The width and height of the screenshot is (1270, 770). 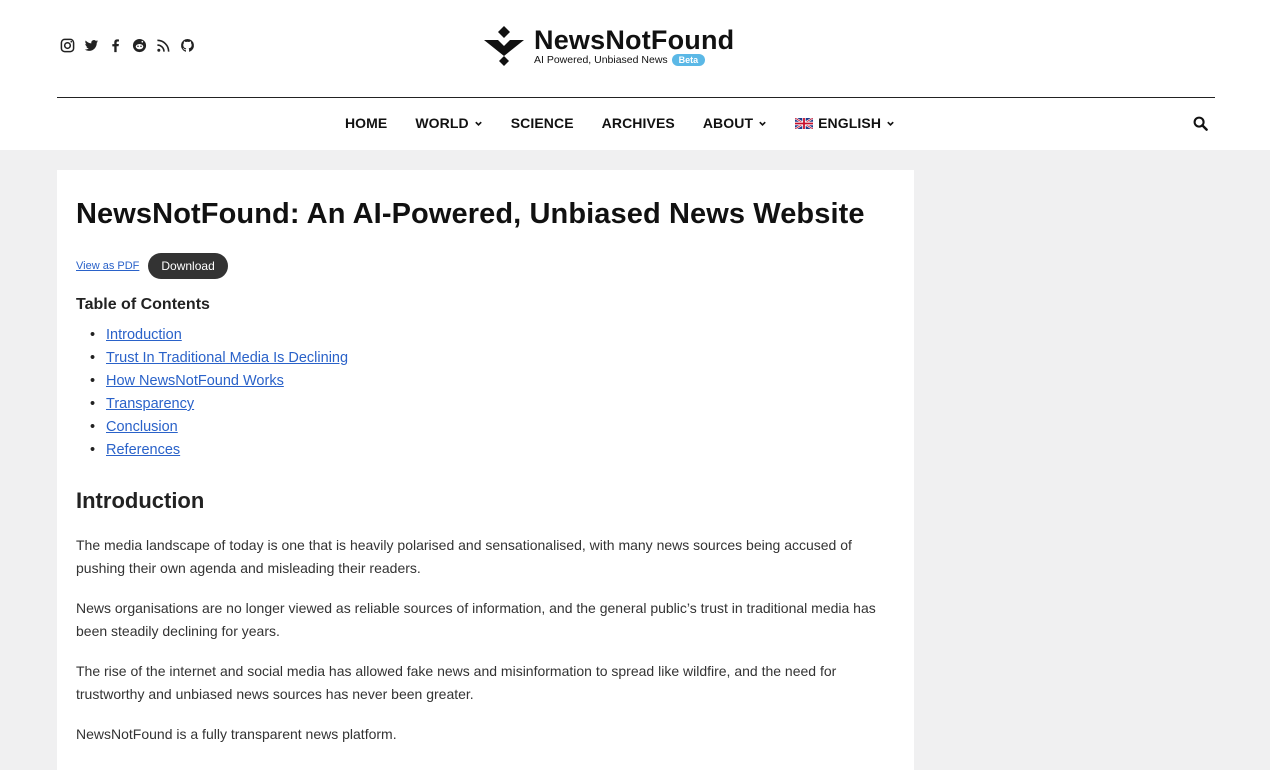 I want to click on uk-flag-icon, so click(x=804, y=123).